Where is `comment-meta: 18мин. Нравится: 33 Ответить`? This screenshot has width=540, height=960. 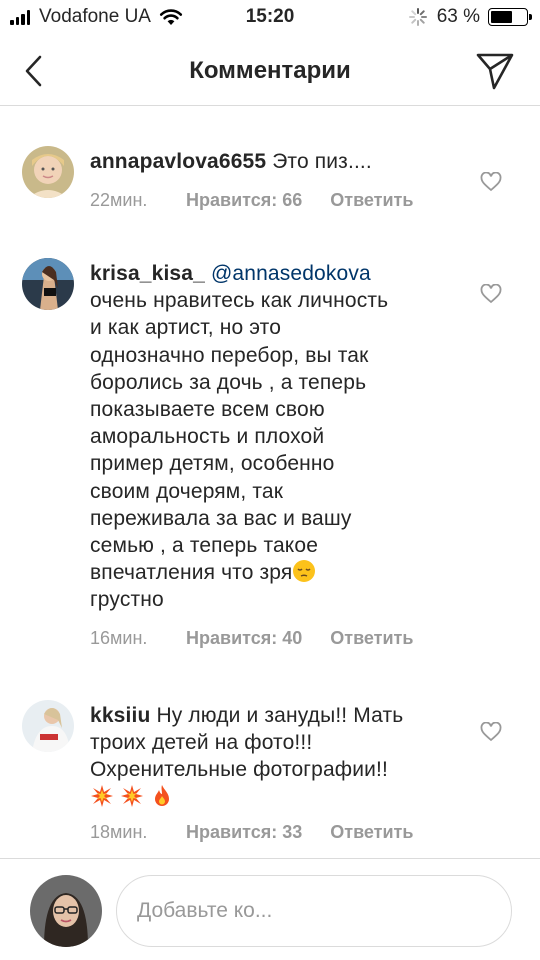 comment-meta: 18мин. Нравится: 33 Ответить is located at coordinates (251, 832).